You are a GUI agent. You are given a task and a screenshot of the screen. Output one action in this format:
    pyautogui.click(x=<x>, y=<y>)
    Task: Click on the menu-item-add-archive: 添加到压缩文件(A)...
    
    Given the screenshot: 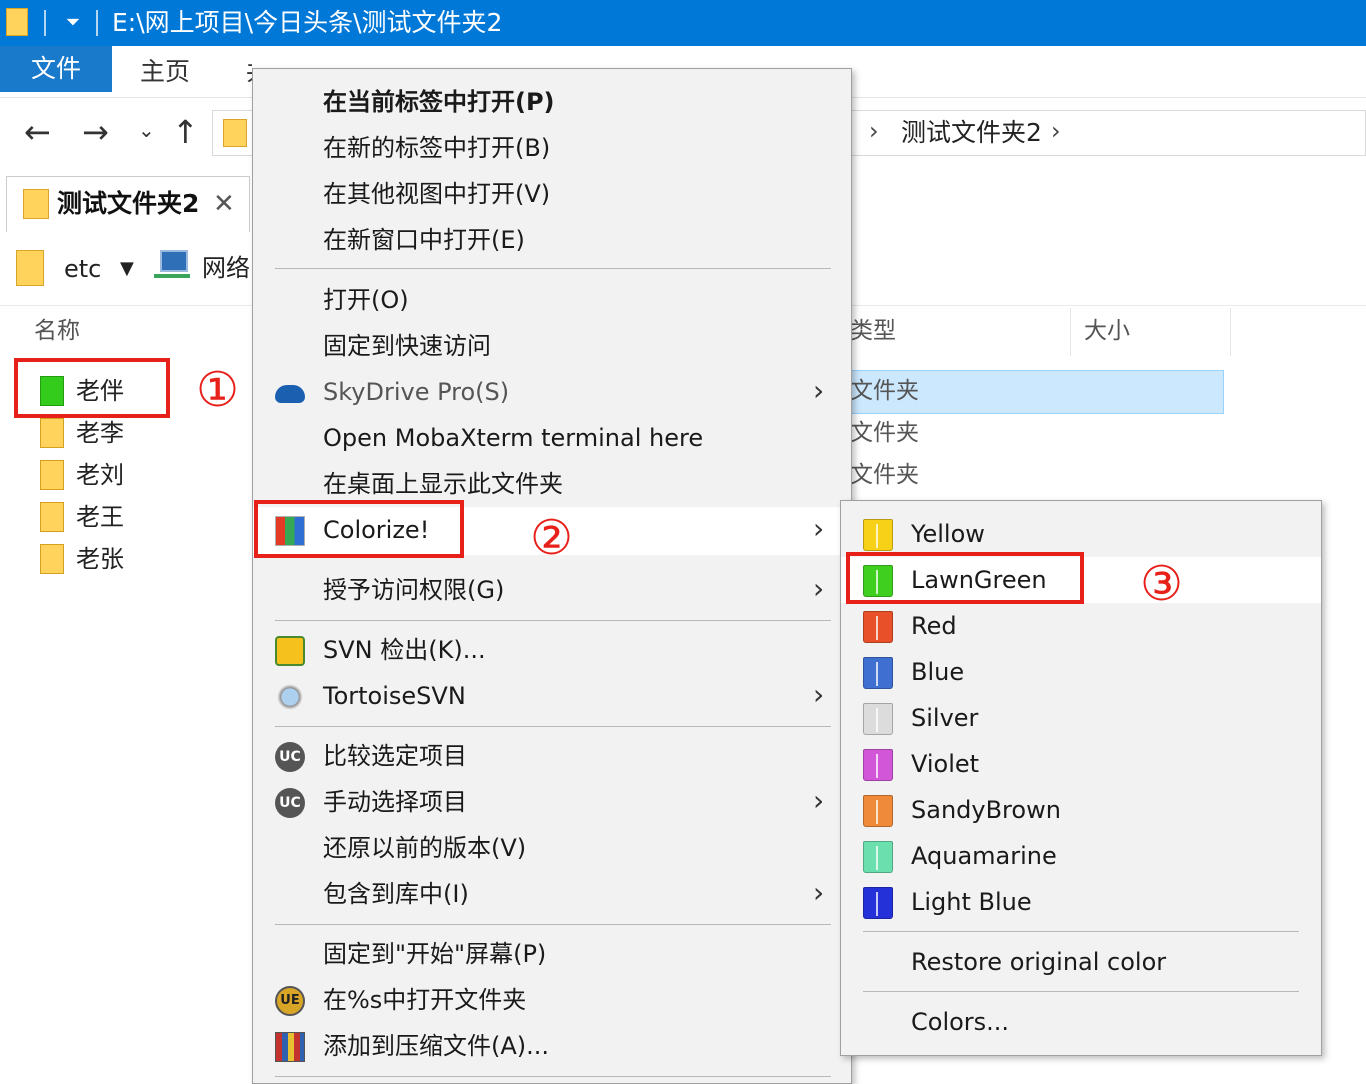 What is the action you would take?
    pyautogui.click(x=552, y=1046)
    